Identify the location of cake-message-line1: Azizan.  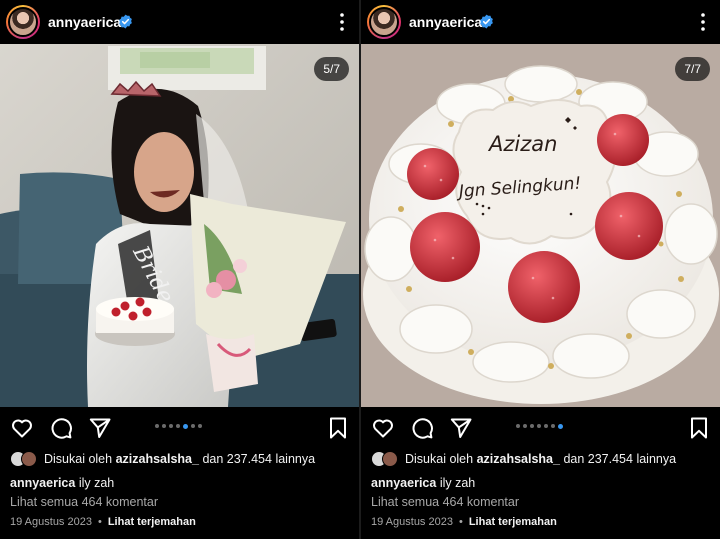
(522, 144).